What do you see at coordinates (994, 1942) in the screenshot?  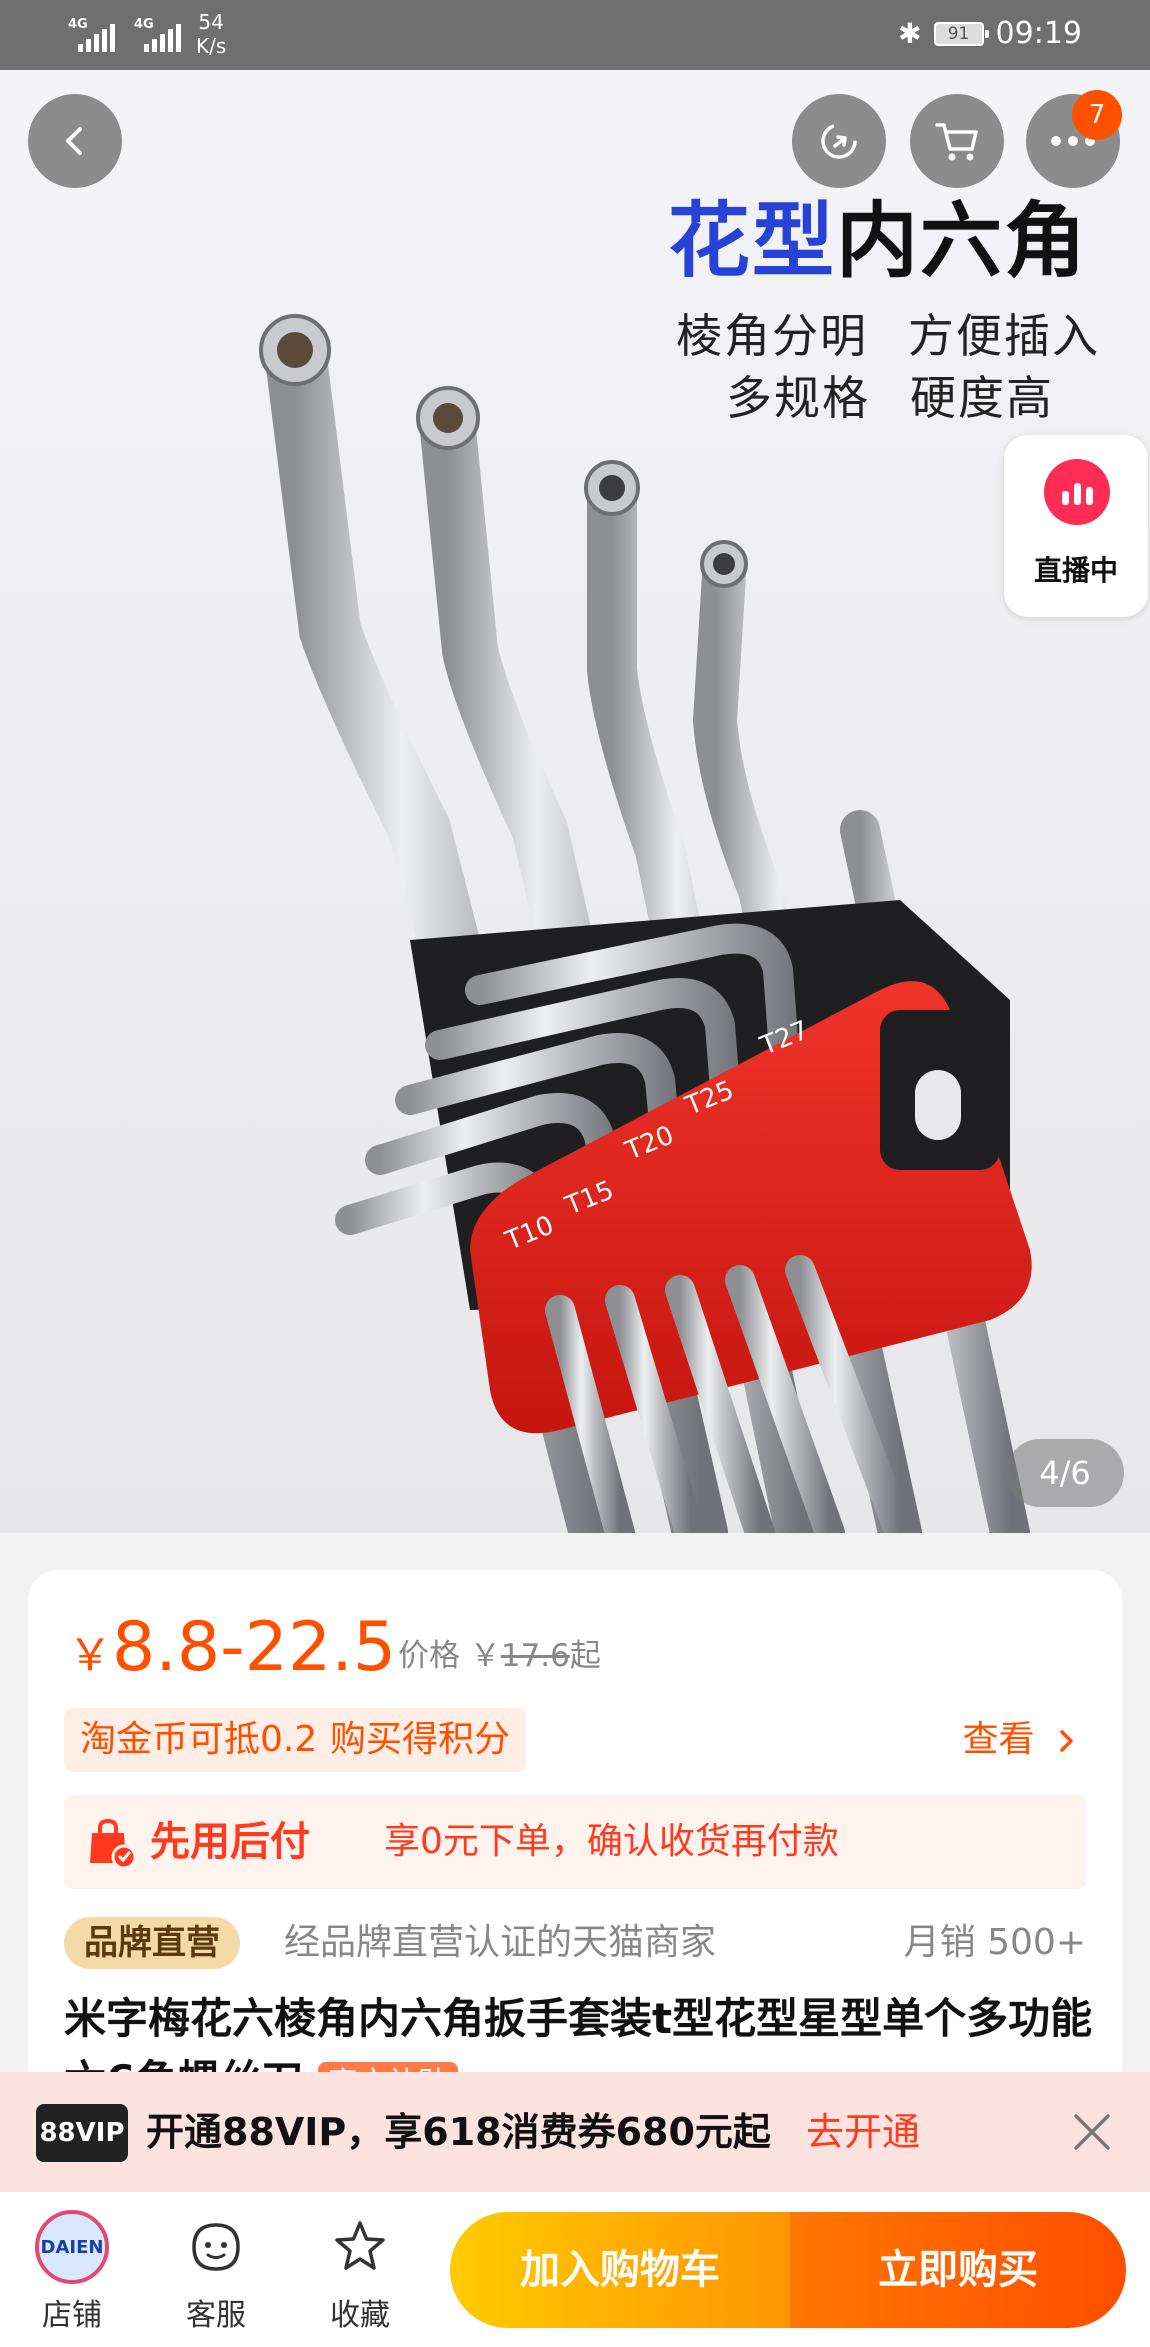 I see `monthly-sales: 月销 500+` at bounding box center [994, 1942].